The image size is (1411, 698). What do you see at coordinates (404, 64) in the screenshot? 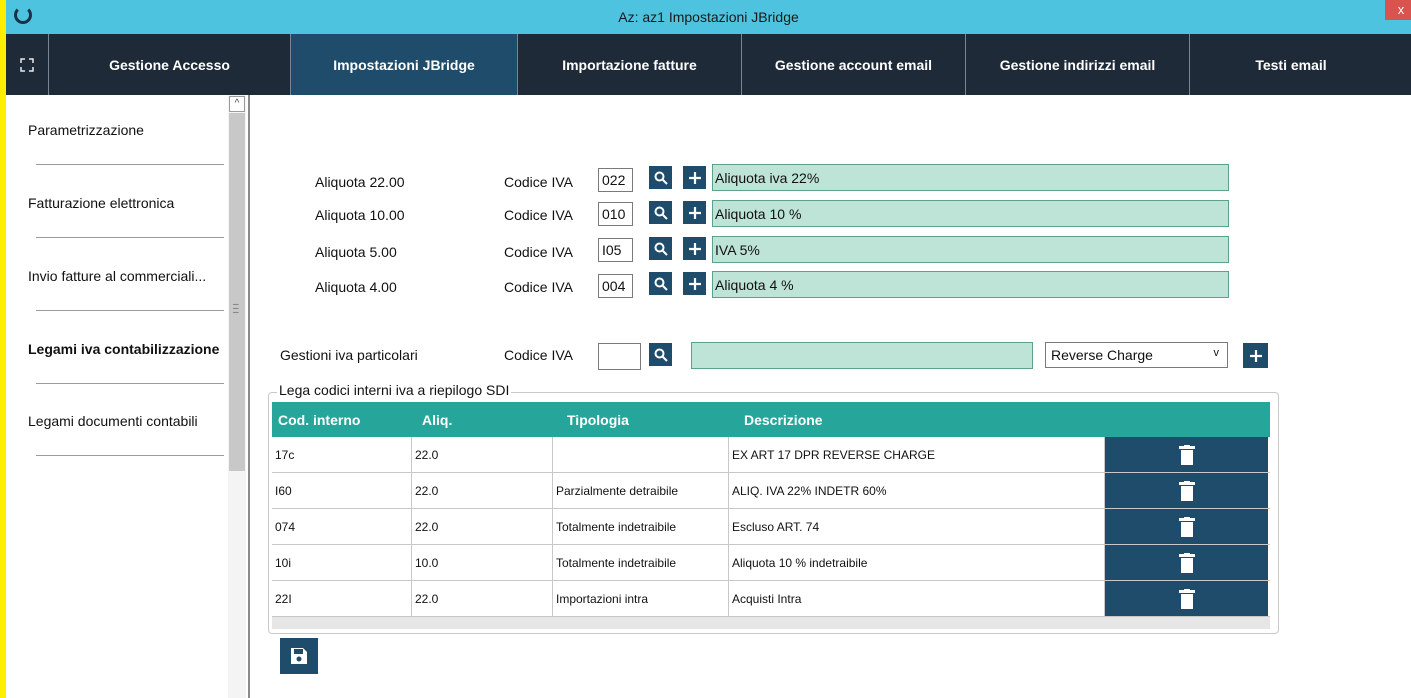
I see `tab-impostazioni-jbridge: Impostazioni JBridge` at bounding box center [404, 64].